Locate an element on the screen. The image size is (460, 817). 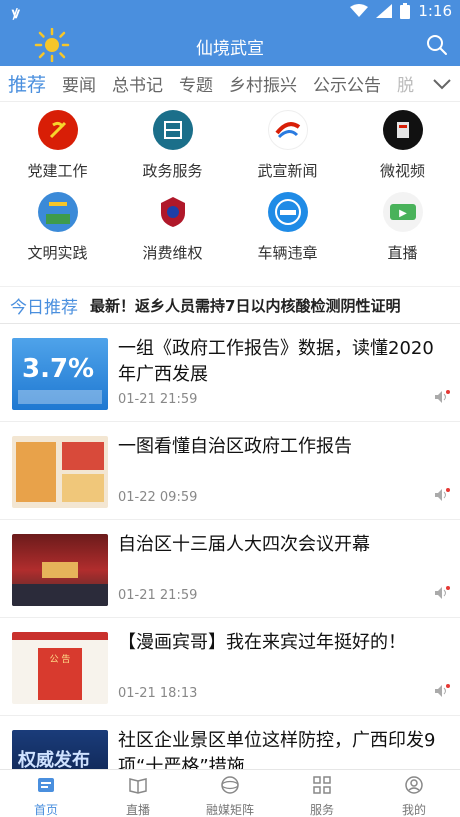
grid-item-wuxuan-news: 武宣新闻 is located at coordinates (287, 145).